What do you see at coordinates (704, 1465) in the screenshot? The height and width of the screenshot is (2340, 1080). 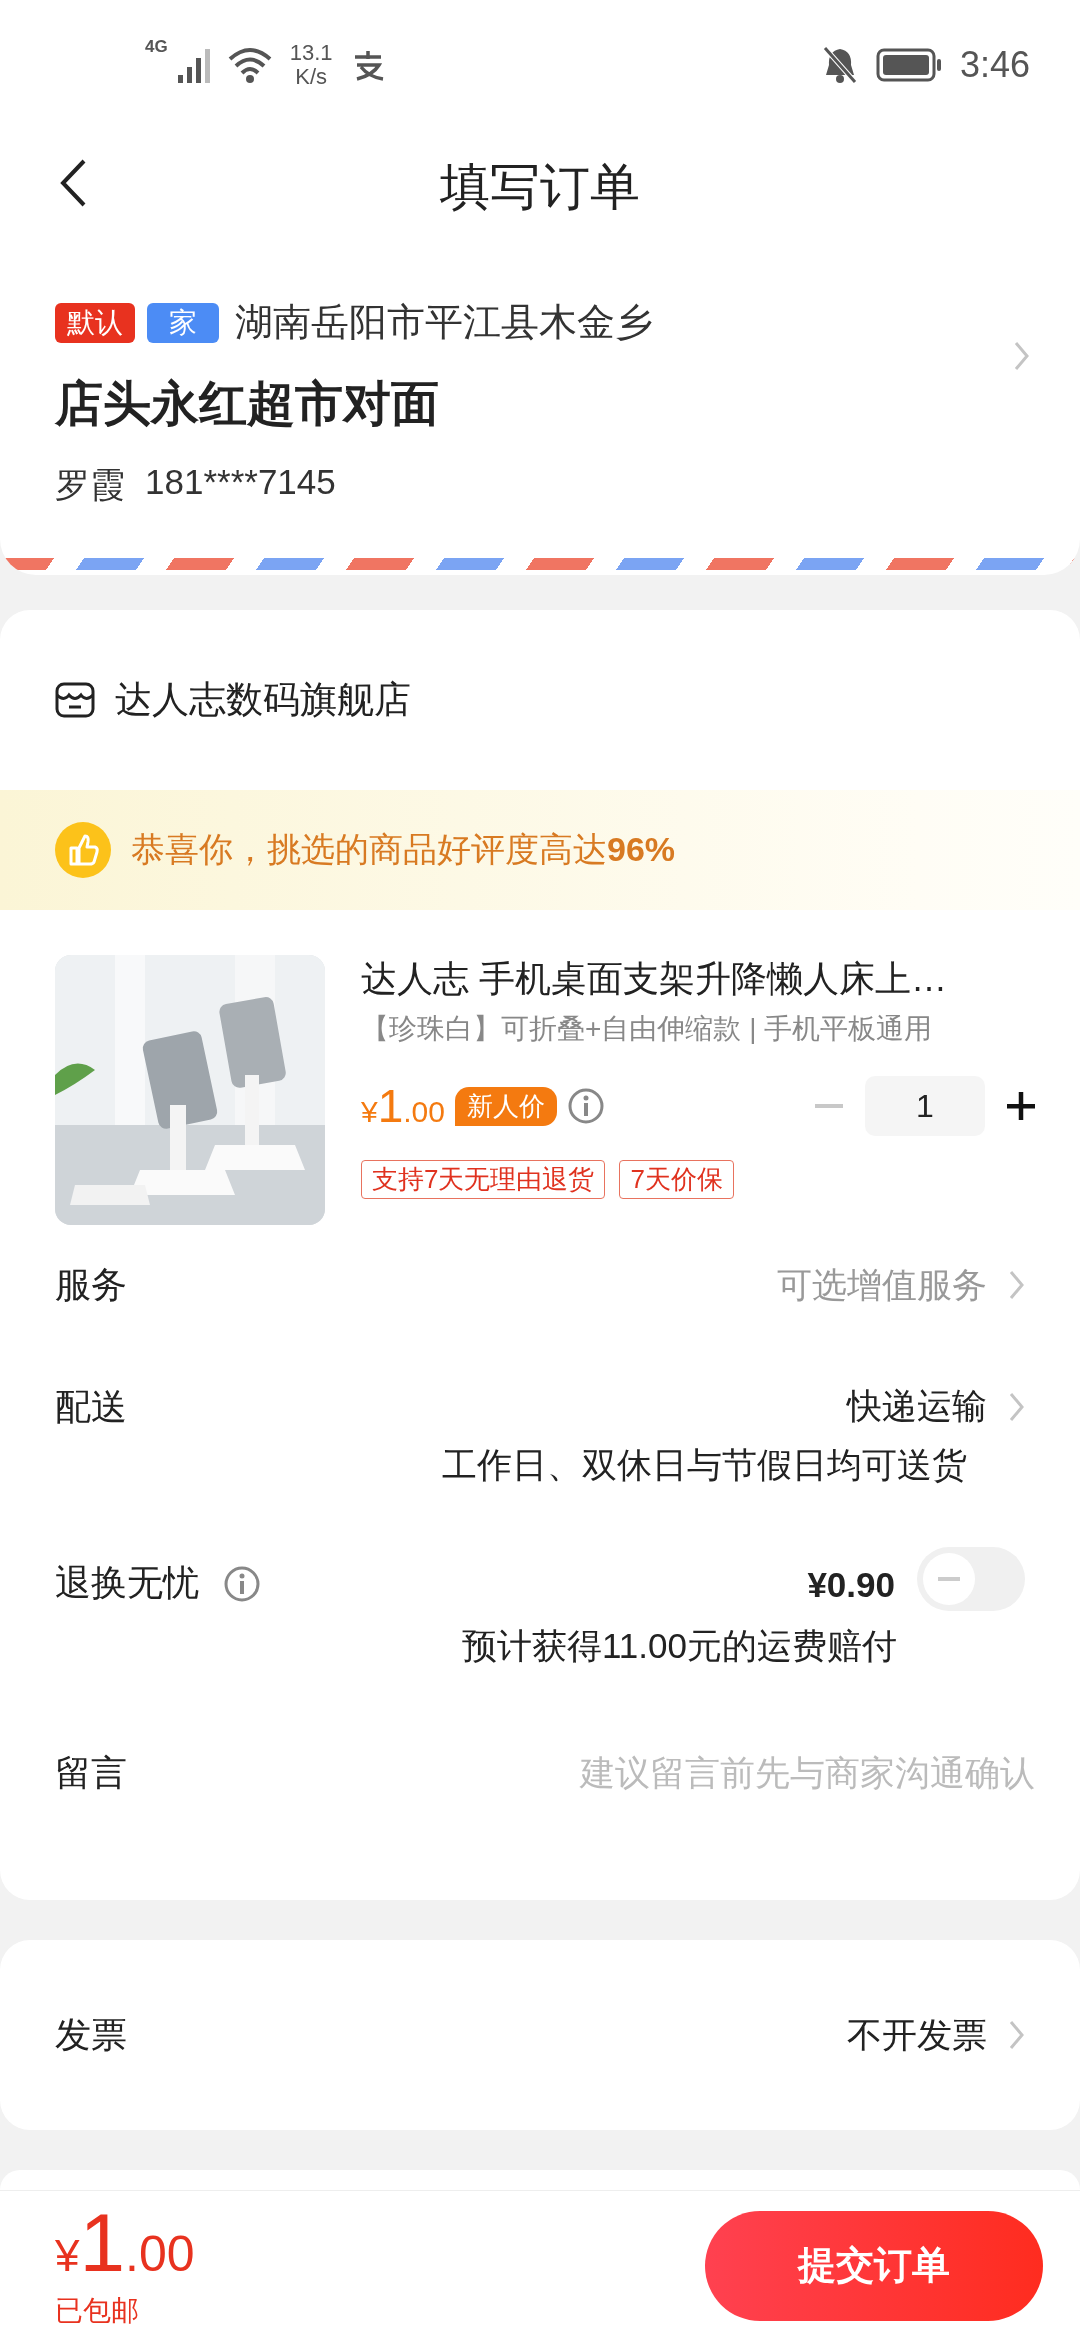 I see `delivery-note: 工作日、双休日与节假日均可送货` at bounding box center [704, 1465].